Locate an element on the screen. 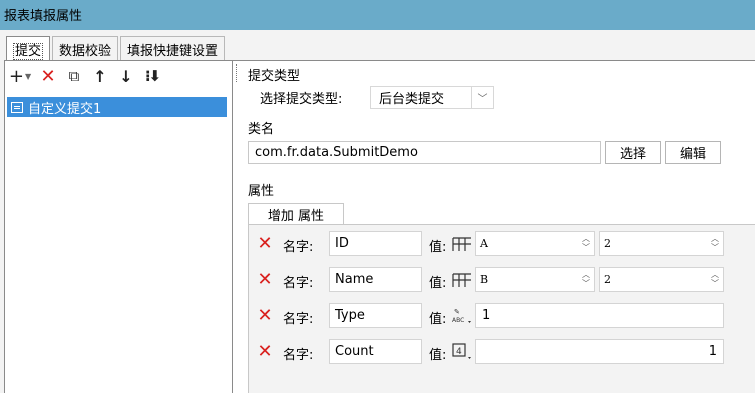 This screenshot has height=393, width=755. properties-title: 属性 is located at coordinates (261, 191).